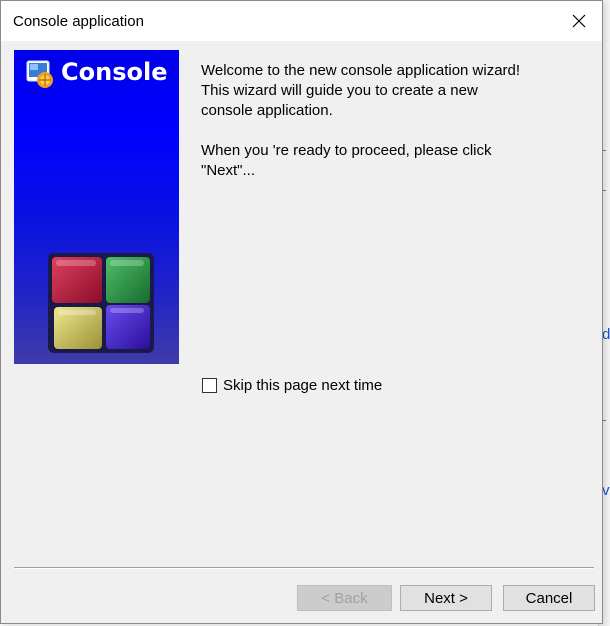  Describe the element at coordinates (96, 207) in the screenshot. I see `wizard-banner: Console` at that location.